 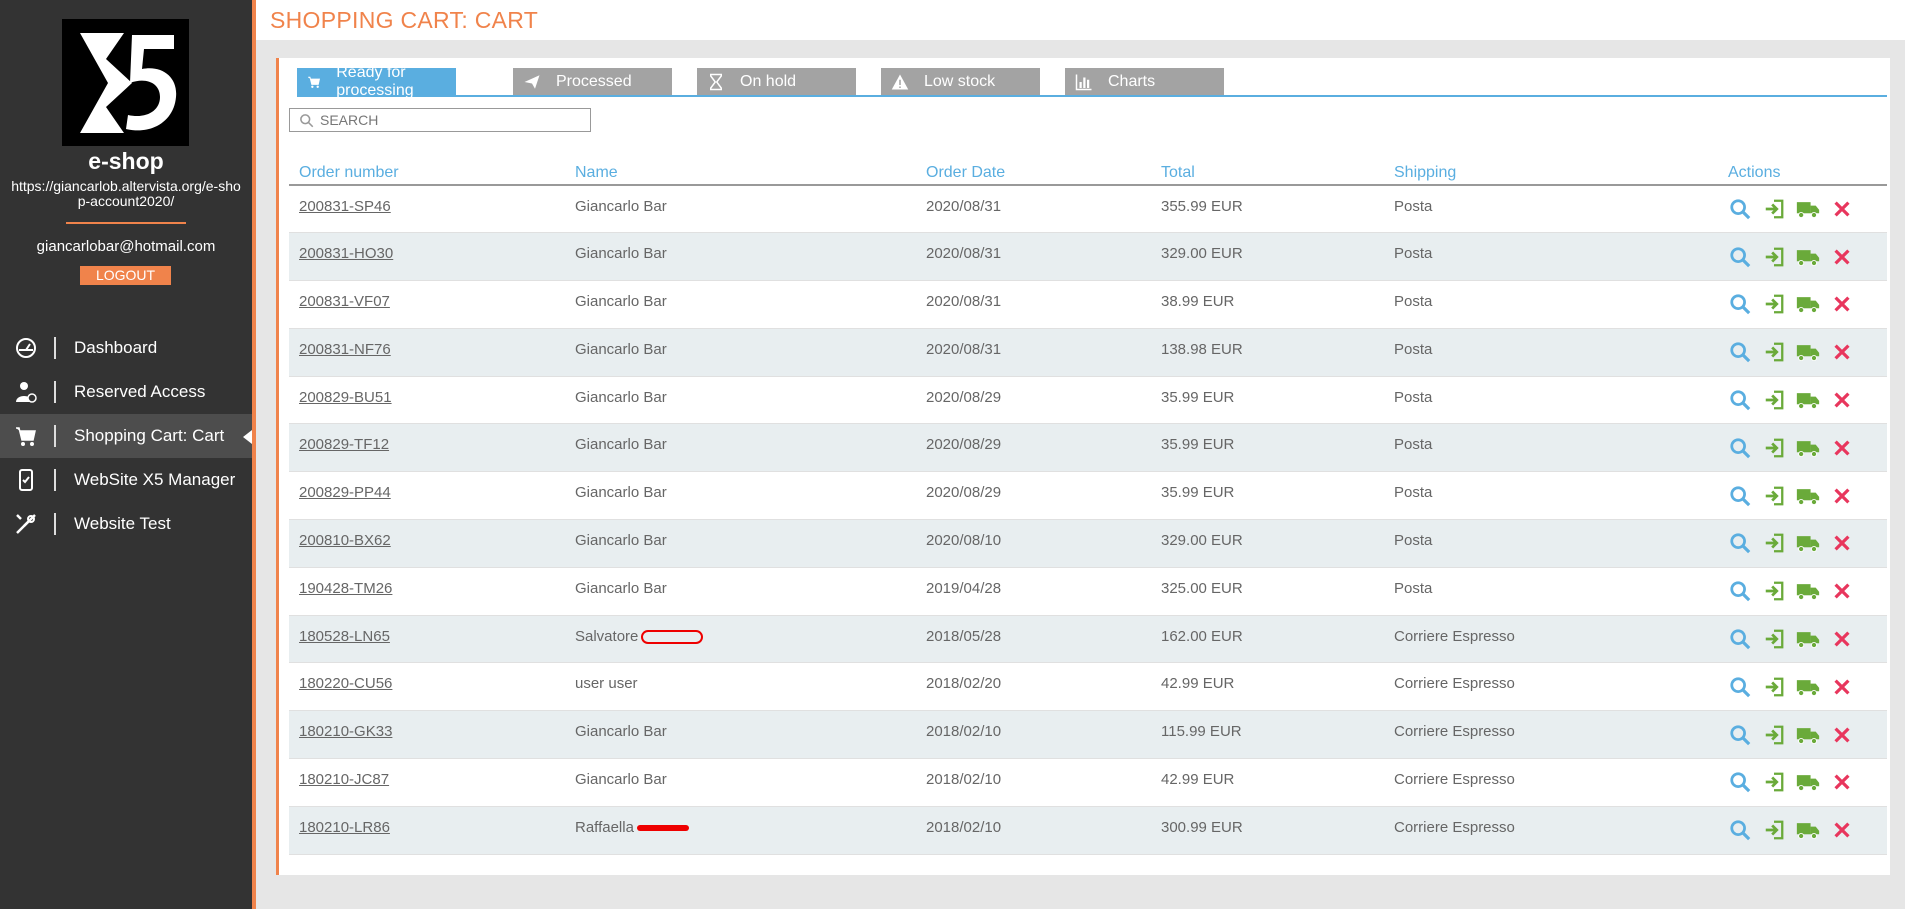 What do you see at coordinates (344, 636) in the screenshot?
I see `order-link: 180528-LN65` at bounding box center [344, 636].